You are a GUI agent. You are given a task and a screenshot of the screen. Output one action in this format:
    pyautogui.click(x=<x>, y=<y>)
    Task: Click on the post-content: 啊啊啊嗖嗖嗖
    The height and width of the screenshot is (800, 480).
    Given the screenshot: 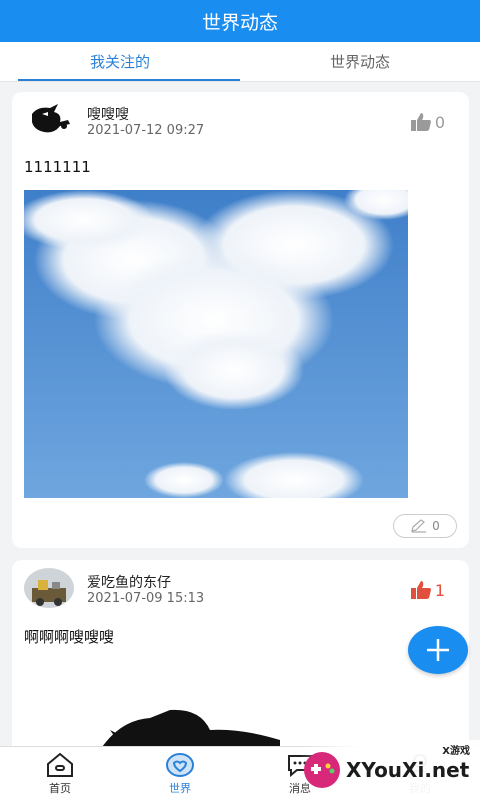 What is the action you would take?
    pyautogui.click(x=69, y=637)
    